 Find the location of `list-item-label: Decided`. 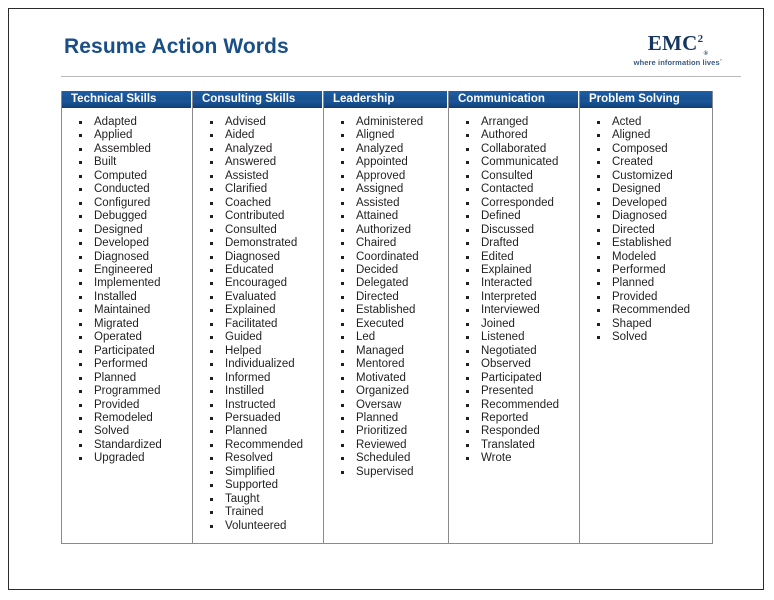

list-item-label: Decided is located at coordinates (377, 269).